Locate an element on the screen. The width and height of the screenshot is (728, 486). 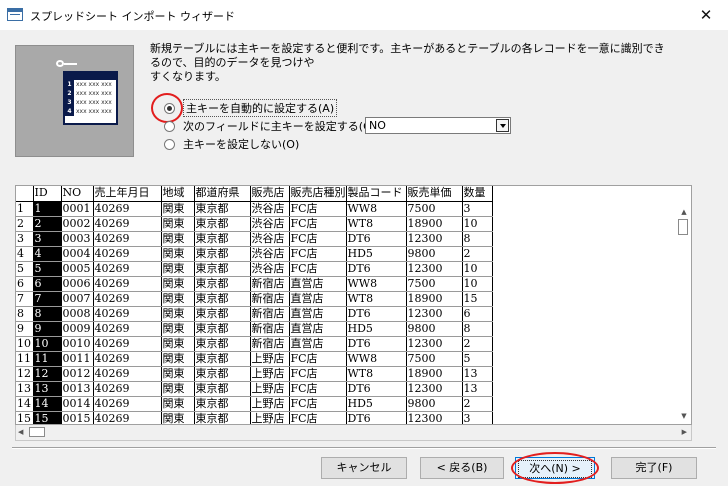
table-cell: 0014 is located at coordinates (77, 404).